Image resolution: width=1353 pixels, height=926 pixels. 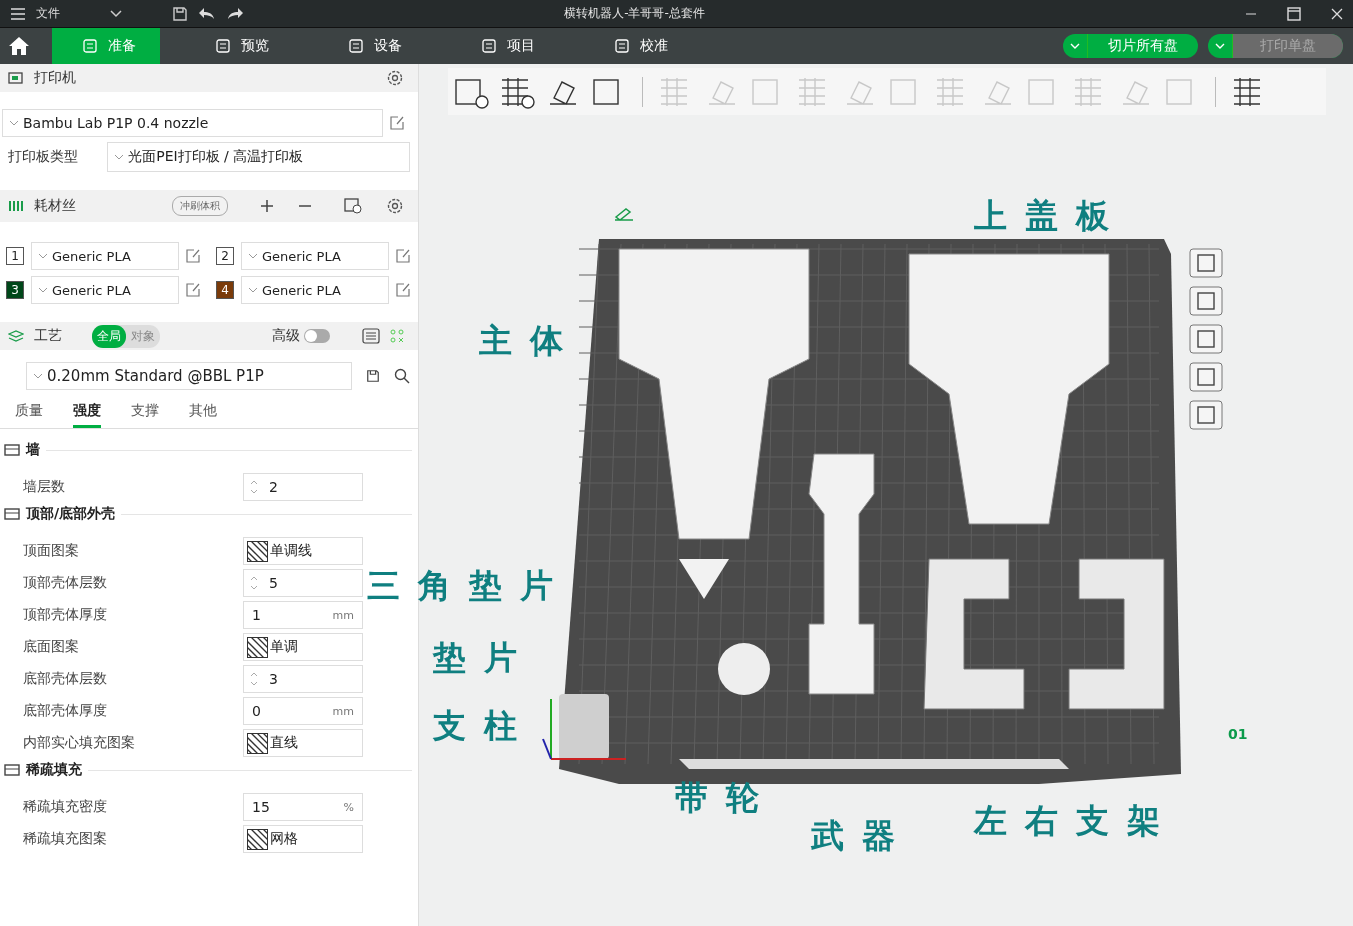 What do you see at coordinates (19, 46) in the screenshot?
I see `home-icon` at bounding box center [19, 46].